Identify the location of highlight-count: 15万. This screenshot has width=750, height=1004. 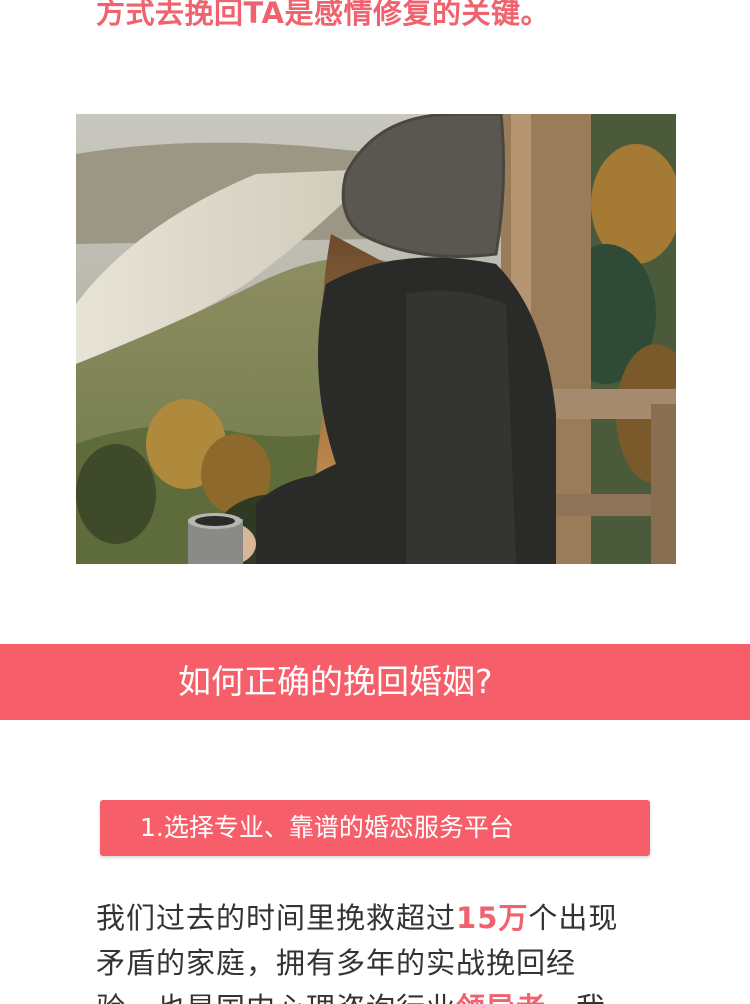
(492, 918).